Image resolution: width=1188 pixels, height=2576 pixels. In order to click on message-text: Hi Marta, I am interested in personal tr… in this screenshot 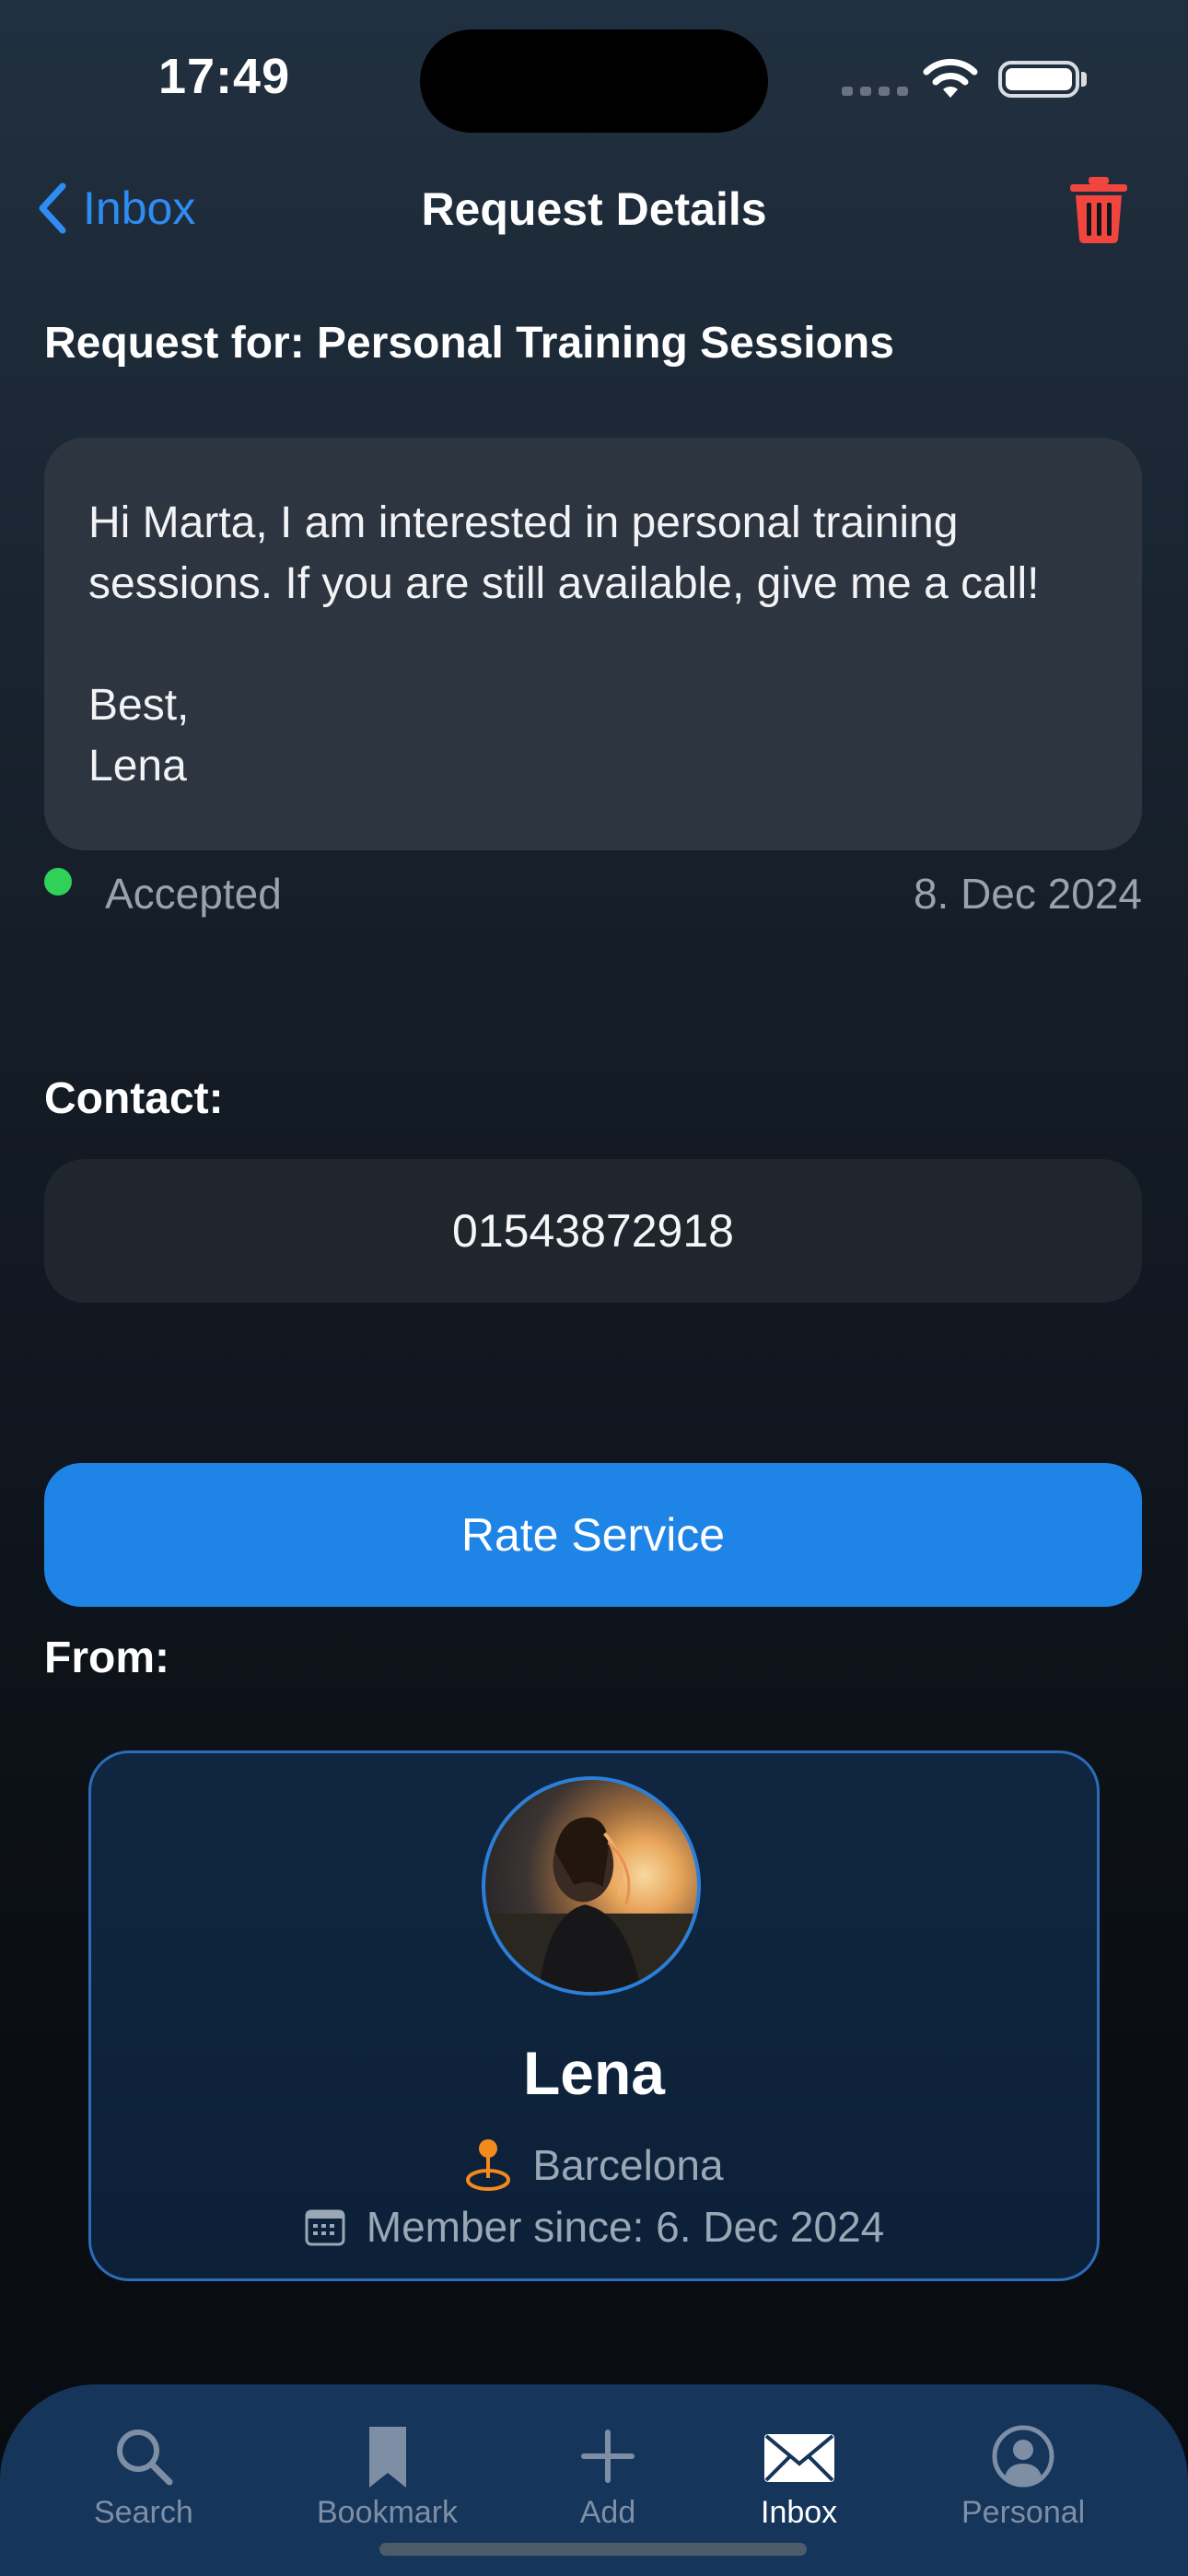, I will do `click(564, 644)`.